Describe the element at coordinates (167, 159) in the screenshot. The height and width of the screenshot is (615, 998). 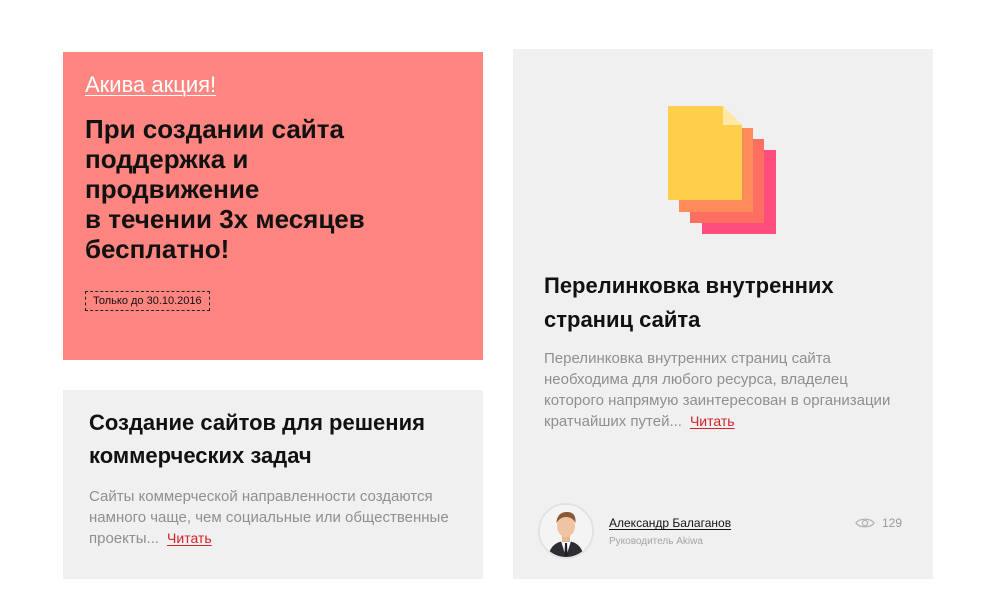
I see `promo-title-line: поддержка и` at that location.